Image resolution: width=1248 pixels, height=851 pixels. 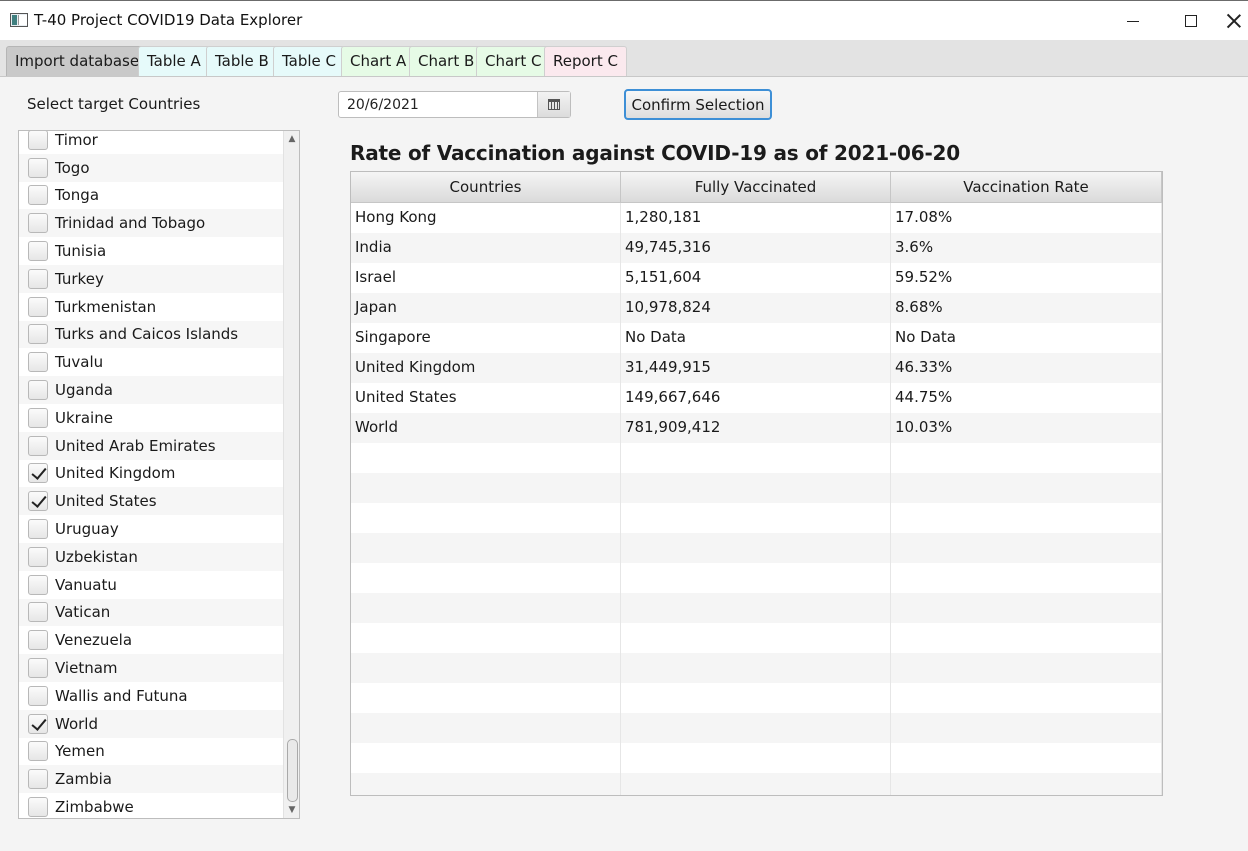 I want to click on country-item: Uganda, so click(x=151, y=390).